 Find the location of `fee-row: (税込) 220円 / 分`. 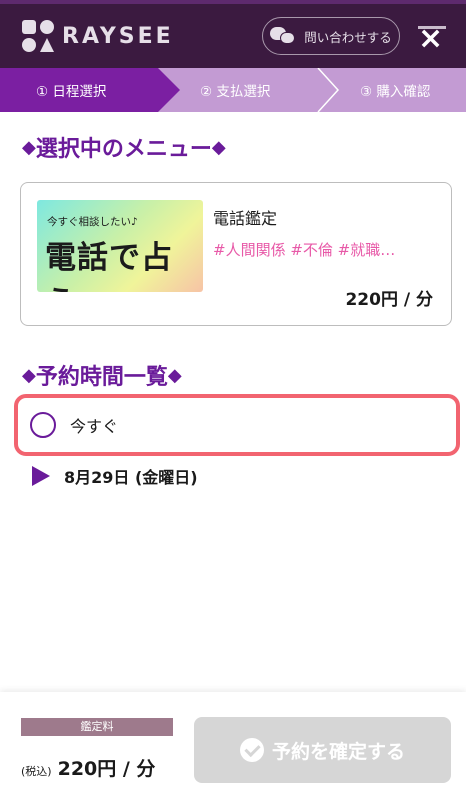

fee-row: (税込) 220円 / 分 is located at coordinates (88, 767).